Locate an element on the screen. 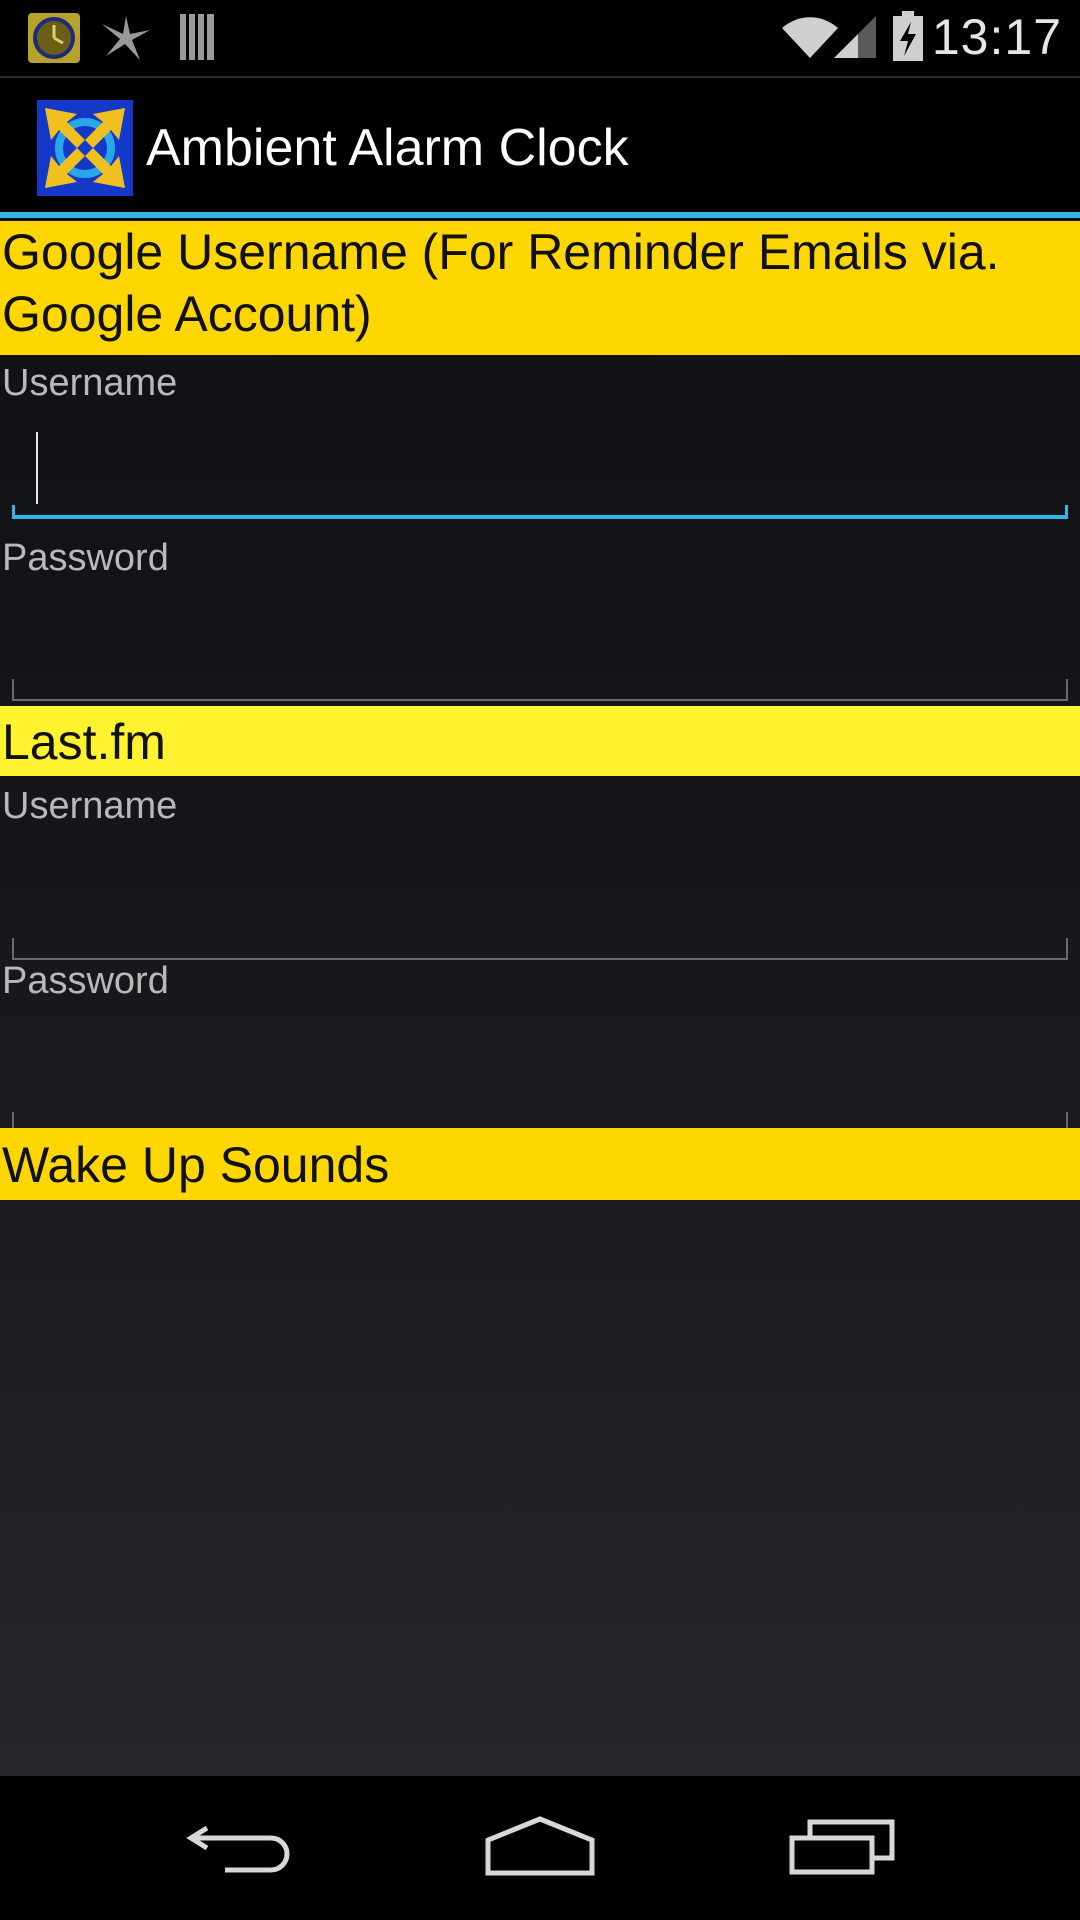 Image resolution: width=1080 pixels, height=1920 pixels. back-icon is located at coordinates (240, 1848).